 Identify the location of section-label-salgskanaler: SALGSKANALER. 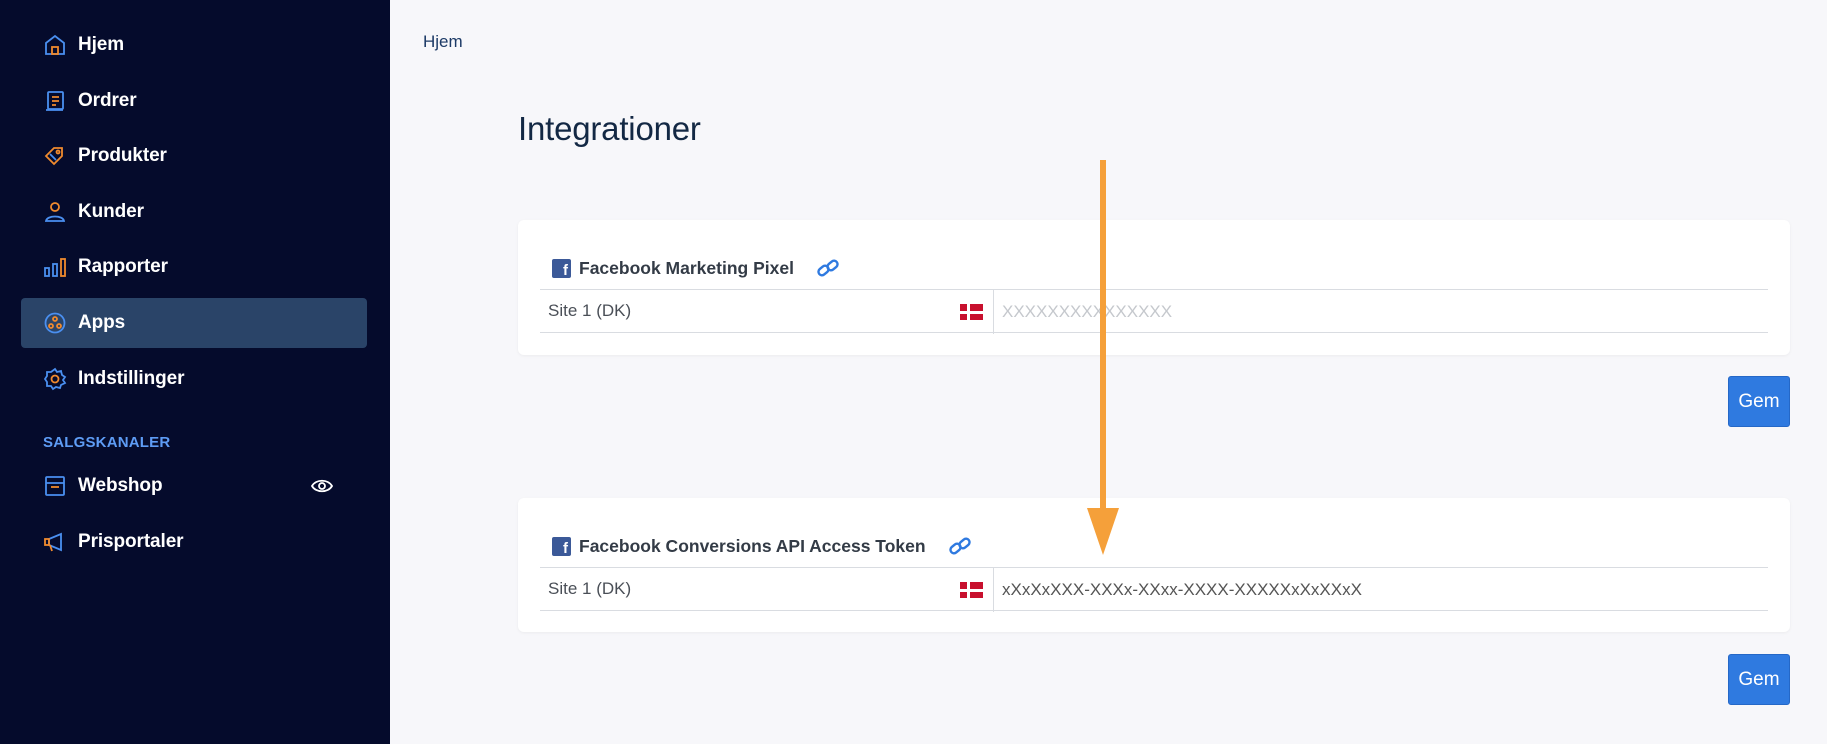
(107, 442).